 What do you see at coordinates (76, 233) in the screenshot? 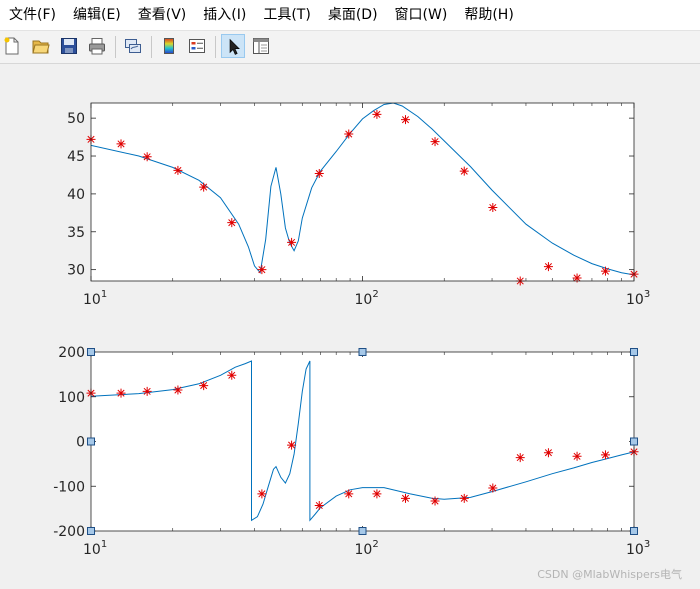
I see `y-tick-label: 35` at bounding box center [76, 233].